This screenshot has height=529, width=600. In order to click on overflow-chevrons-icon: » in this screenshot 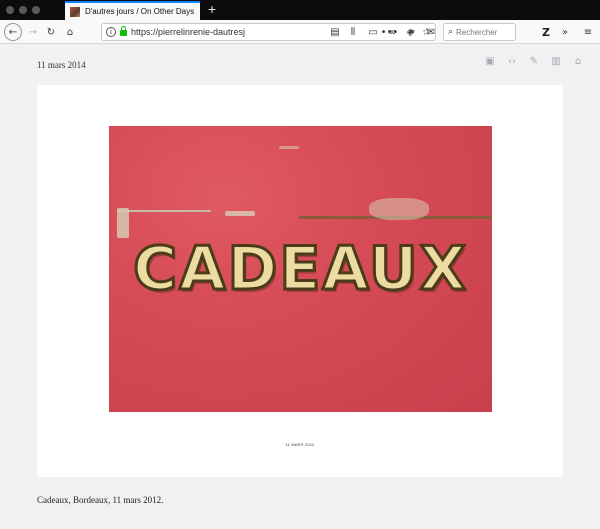, I will do `click(565, 32)`.